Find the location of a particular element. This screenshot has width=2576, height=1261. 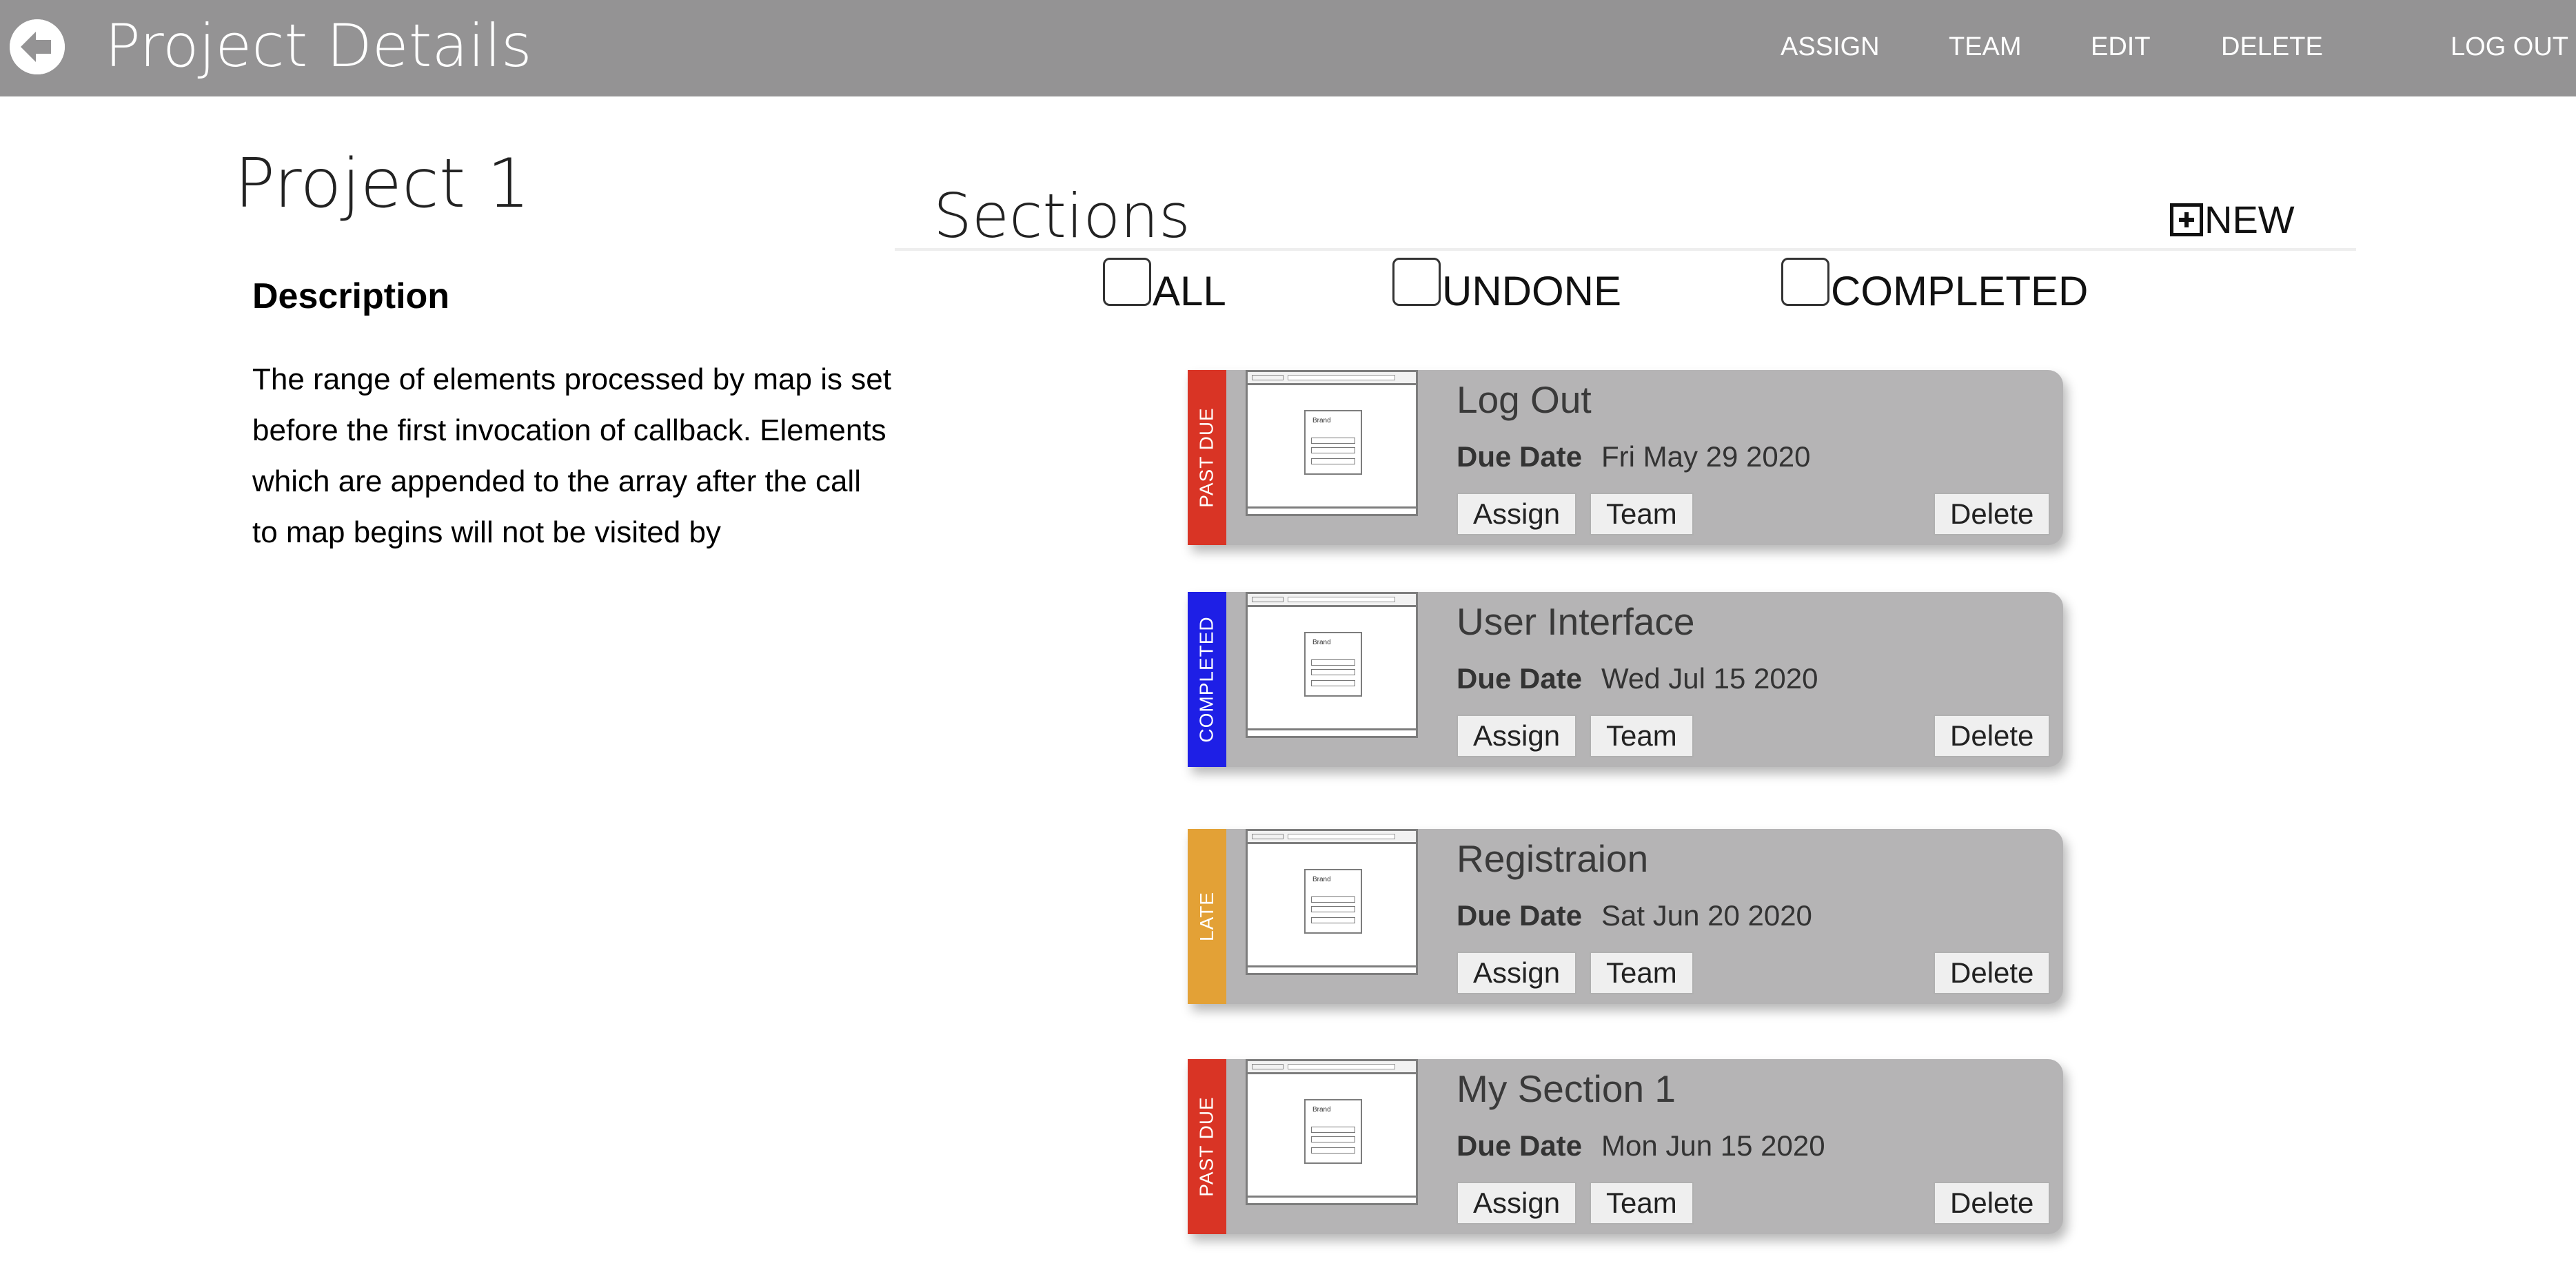

project-title: Project 1 is located at coordinates (382, 184).